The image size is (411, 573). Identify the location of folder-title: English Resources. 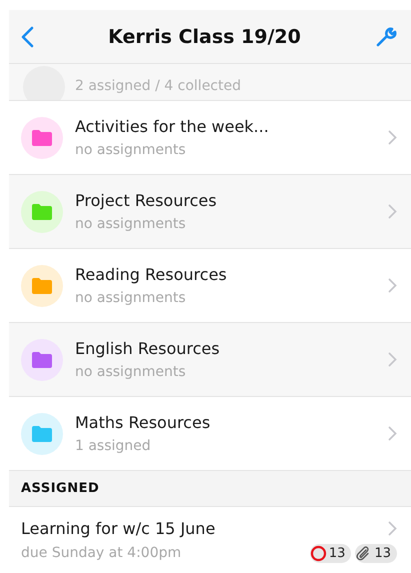
(148, 348).